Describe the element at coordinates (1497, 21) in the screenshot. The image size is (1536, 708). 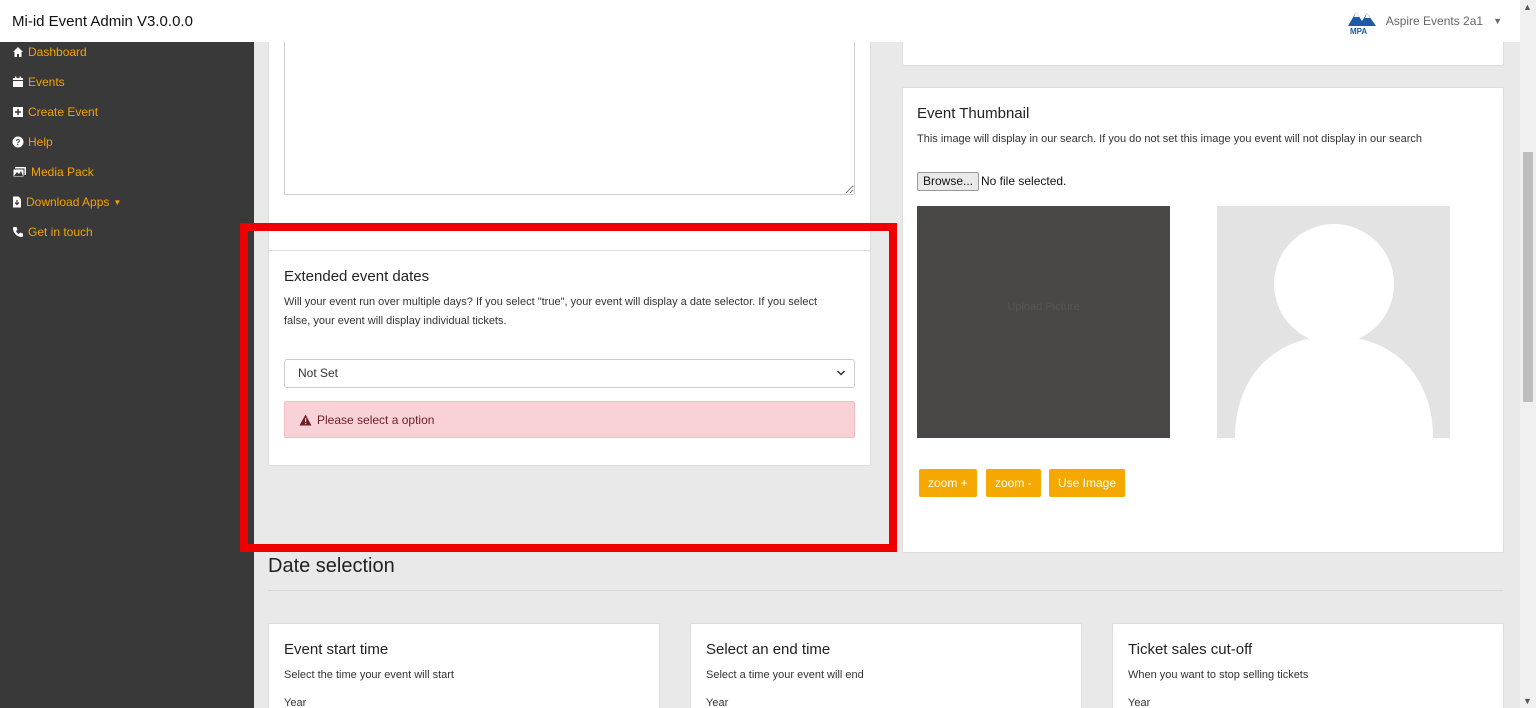
I see `chevron-down-icon: ▼` at that location.